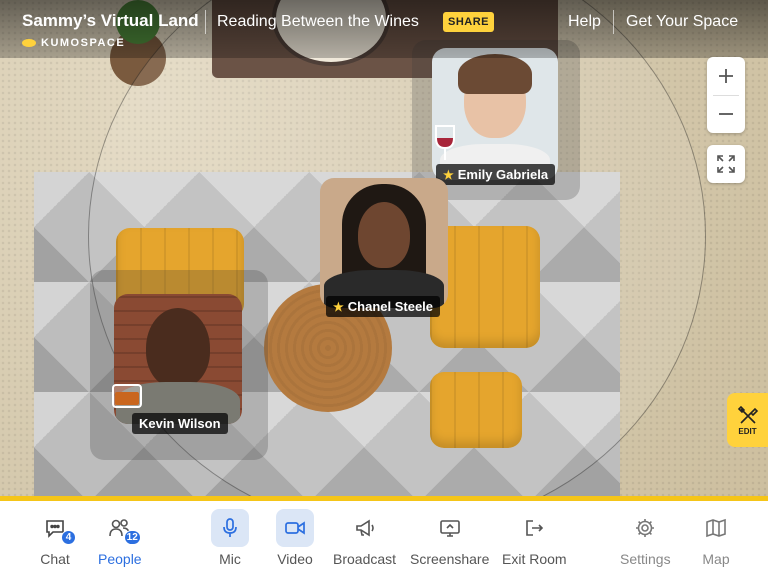  Describe the element at coordinates (476, 410) in the screenshot. I see `armchair-right-bottom` at that location.